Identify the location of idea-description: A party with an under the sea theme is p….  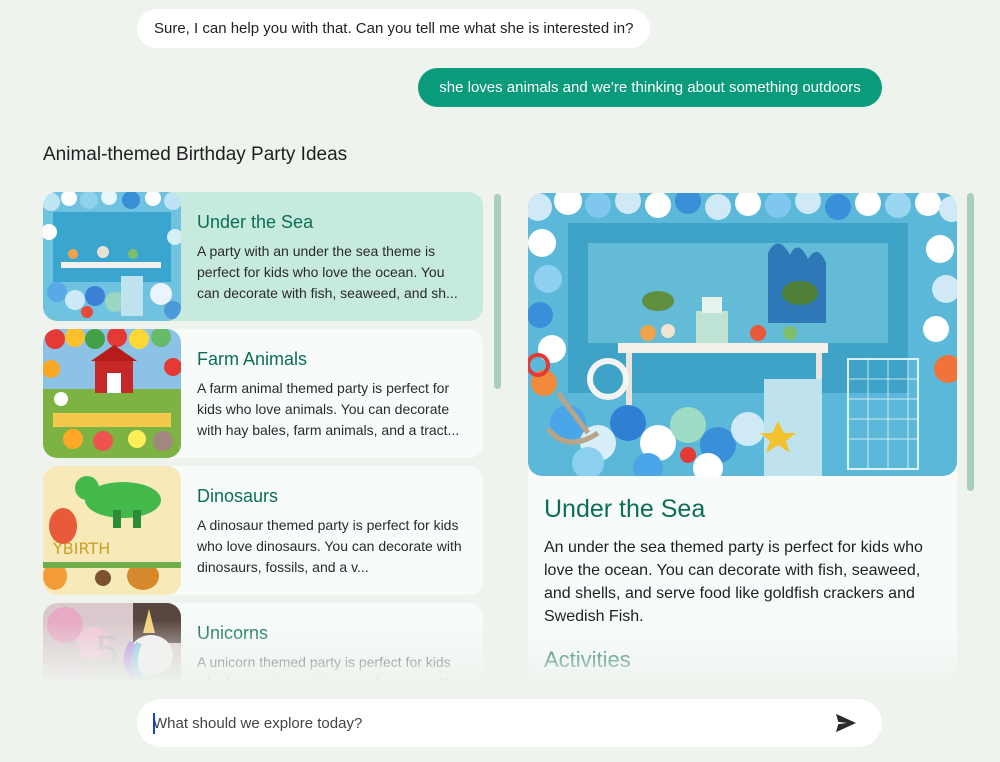
(327, 272).